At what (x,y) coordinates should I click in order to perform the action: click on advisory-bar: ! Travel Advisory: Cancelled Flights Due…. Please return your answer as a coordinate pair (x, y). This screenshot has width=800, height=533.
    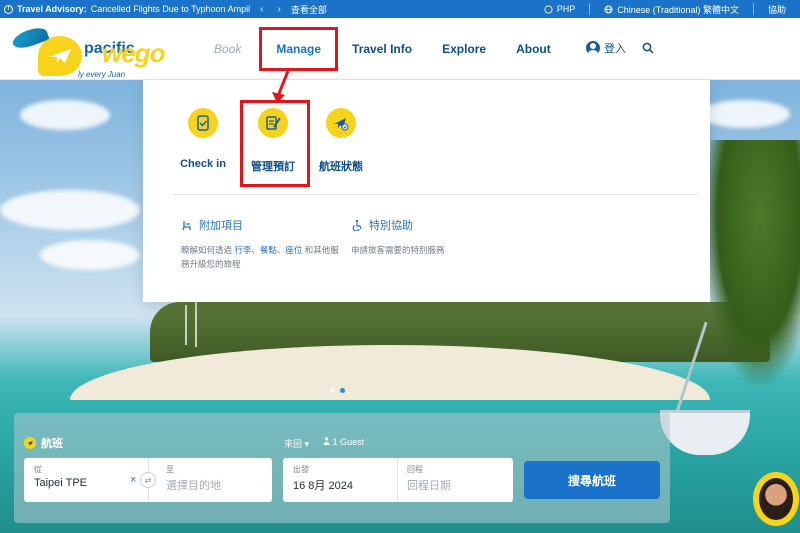
    Looking at the image, I should click on (400, 9).